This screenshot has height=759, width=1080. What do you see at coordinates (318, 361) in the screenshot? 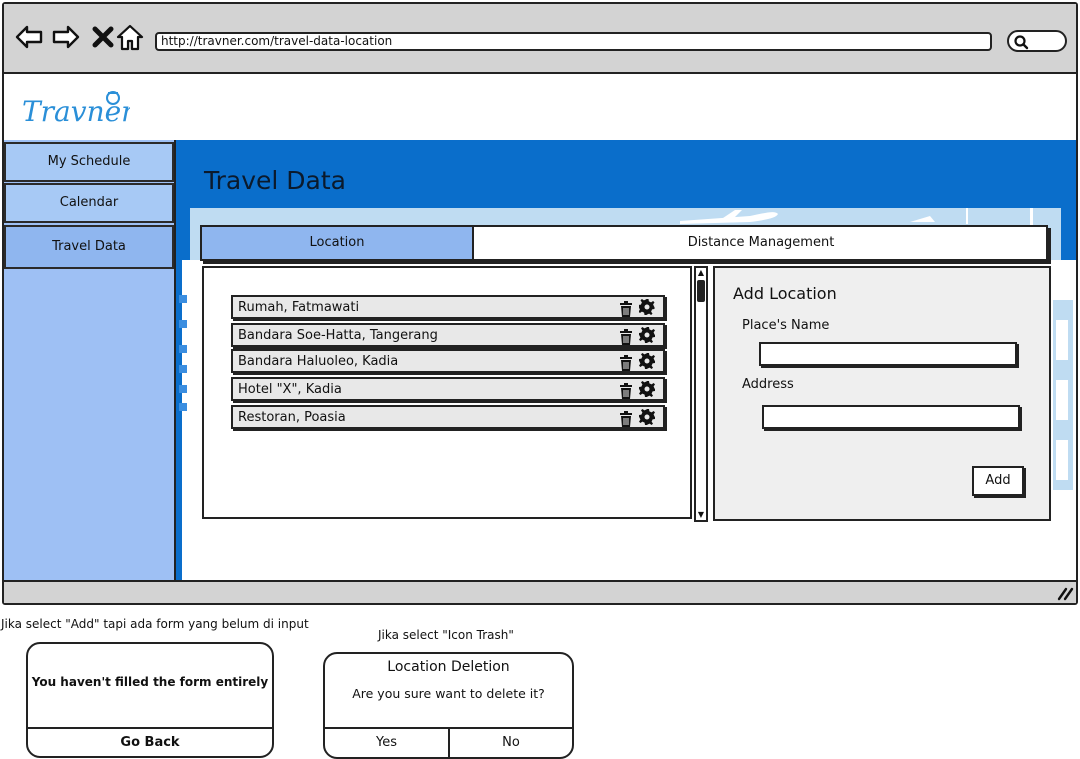
I see `location-name: Bandara Haluoleo, Kadia` at bounding box center [318, 361].